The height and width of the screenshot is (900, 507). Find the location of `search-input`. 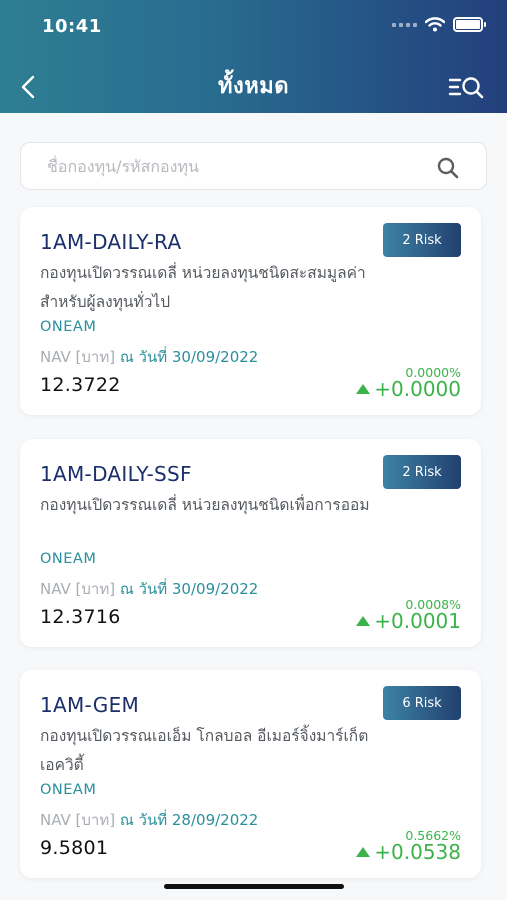

search-input is located at coordinates (253, 166).